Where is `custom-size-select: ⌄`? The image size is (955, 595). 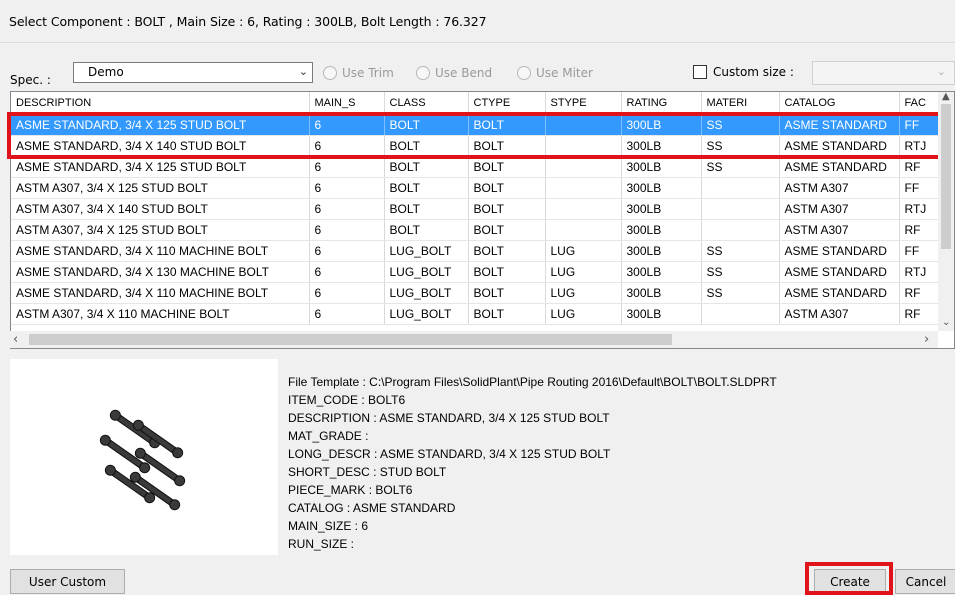 custom-size-select: ⌄ is located at coordinates (883, 73).